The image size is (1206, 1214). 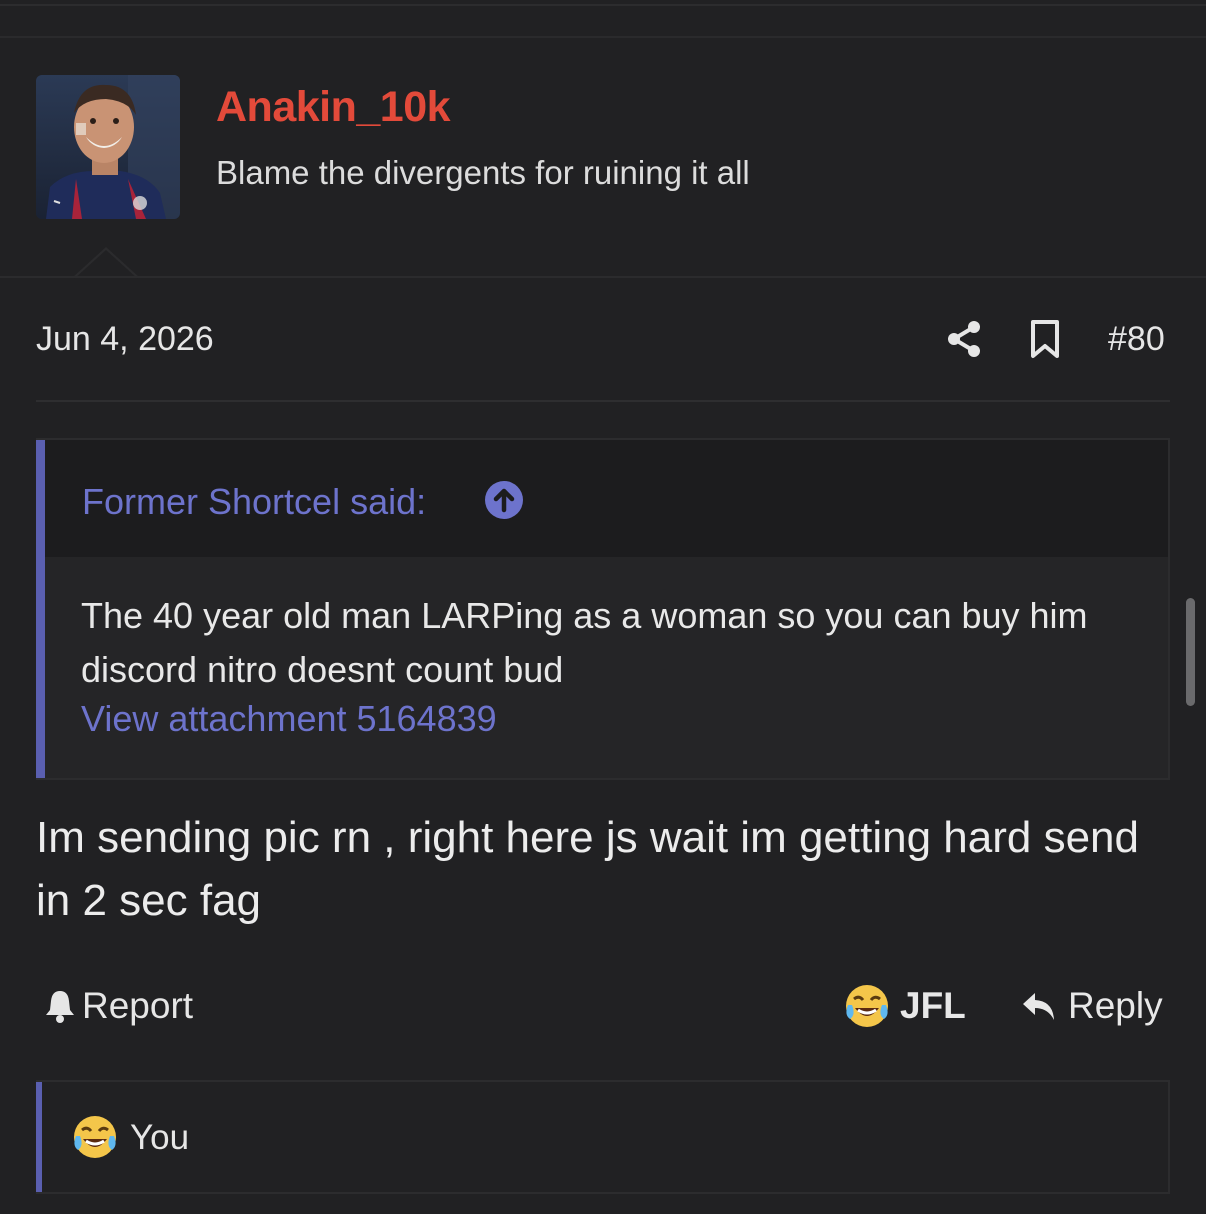 What do you see at coordinates (1045, 339) in the screenshot?
I see `bookmark-icon` at bounding box center [1045, 339].